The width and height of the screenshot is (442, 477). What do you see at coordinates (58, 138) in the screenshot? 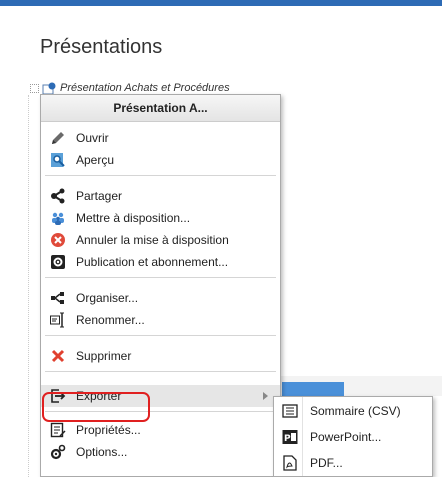
I see `pencil-icon` at bounding box center [58, 138].